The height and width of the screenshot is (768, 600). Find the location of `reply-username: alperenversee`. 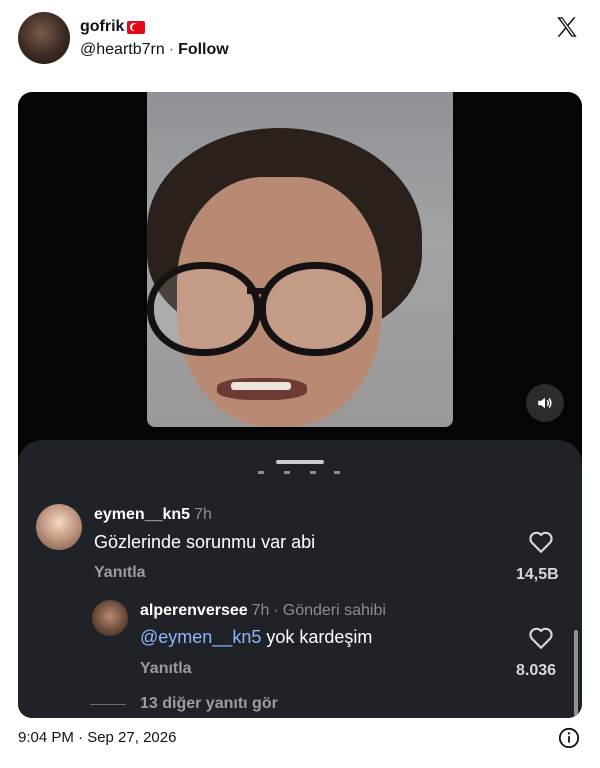

reply-username: alperenversee is located at coordinates (194, 610).